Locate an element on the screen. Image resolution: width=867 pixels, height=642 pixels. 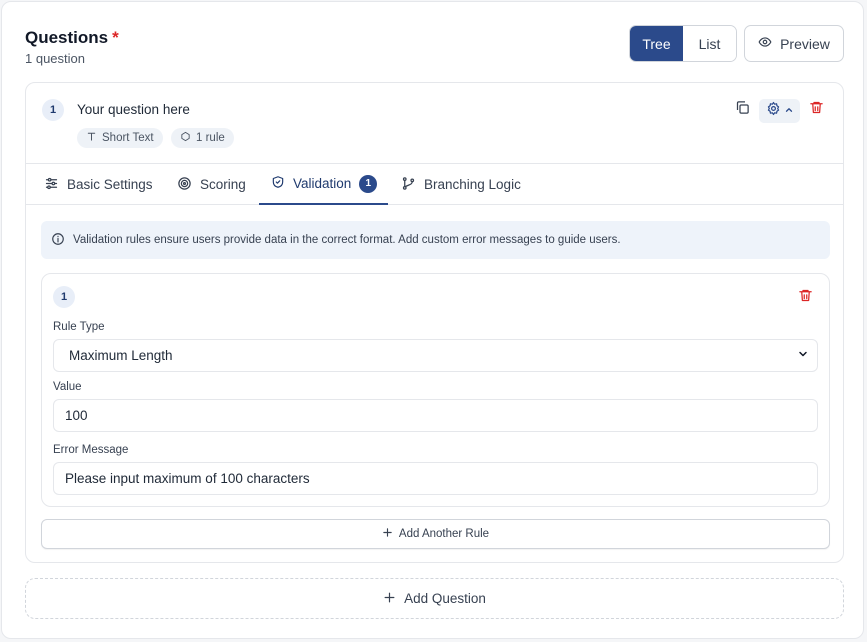
question-text: Your question here is located at coordinates (133, 109).